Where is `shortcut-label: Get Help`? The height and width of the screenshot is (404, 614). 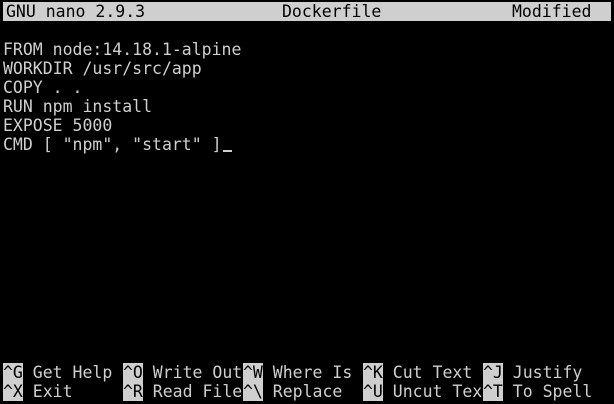 shortcut-label: Get Help is located at coordinates (67, 372).